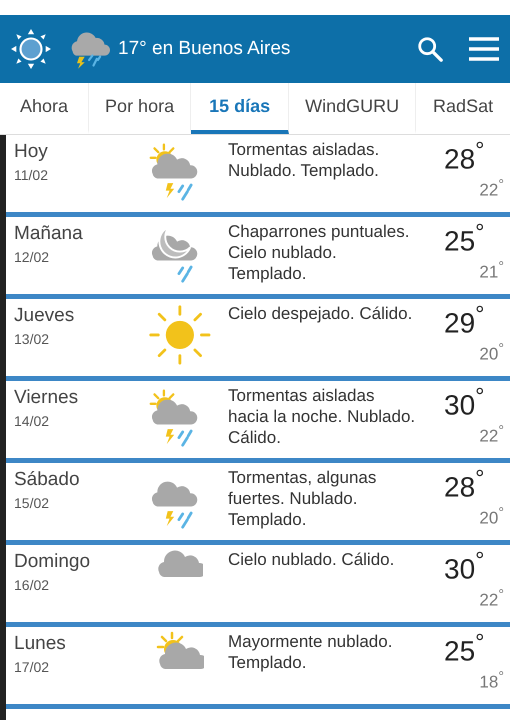 This screenshot has height=720, width=510. Describe the element at coordinates (258, 340) in the screenshot. I see `forecast-row: Jueves 13/02 Cielo despejado. Cálido. 29$^{°}$ 20$^{°}$` at that location.